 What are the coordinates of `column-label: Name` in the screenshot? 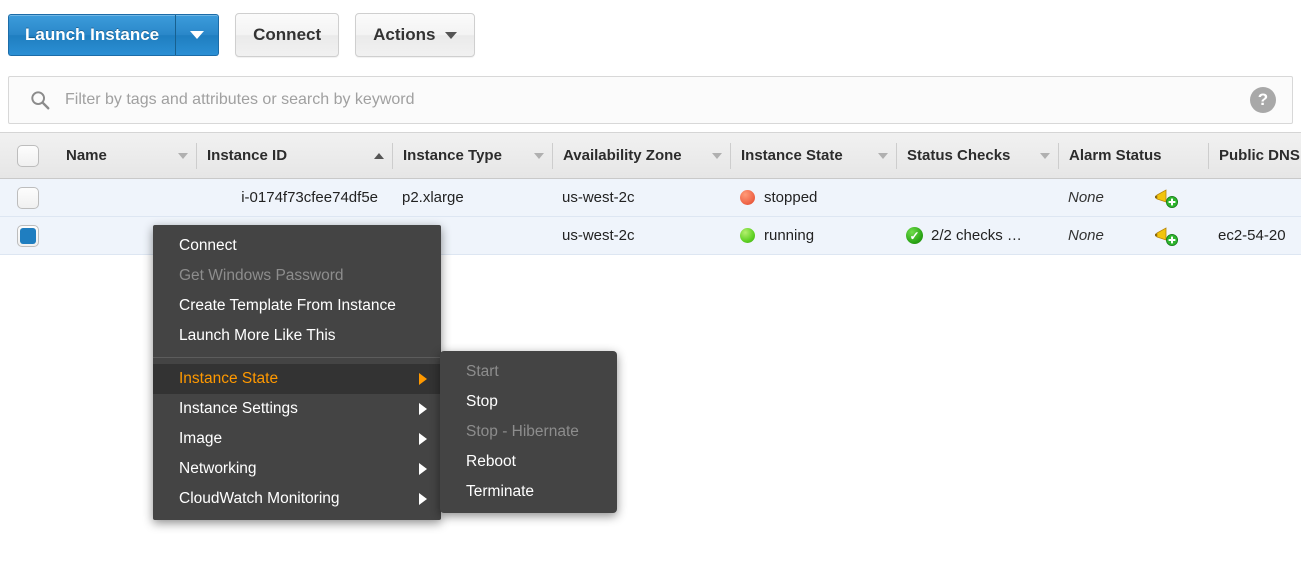 It's located at (86, 155).